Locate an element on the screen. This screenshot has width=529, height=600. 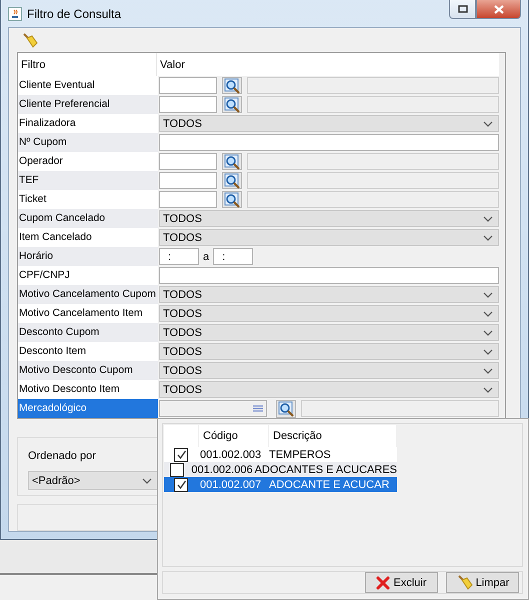
close-icon is located at coordinates (499, 9).